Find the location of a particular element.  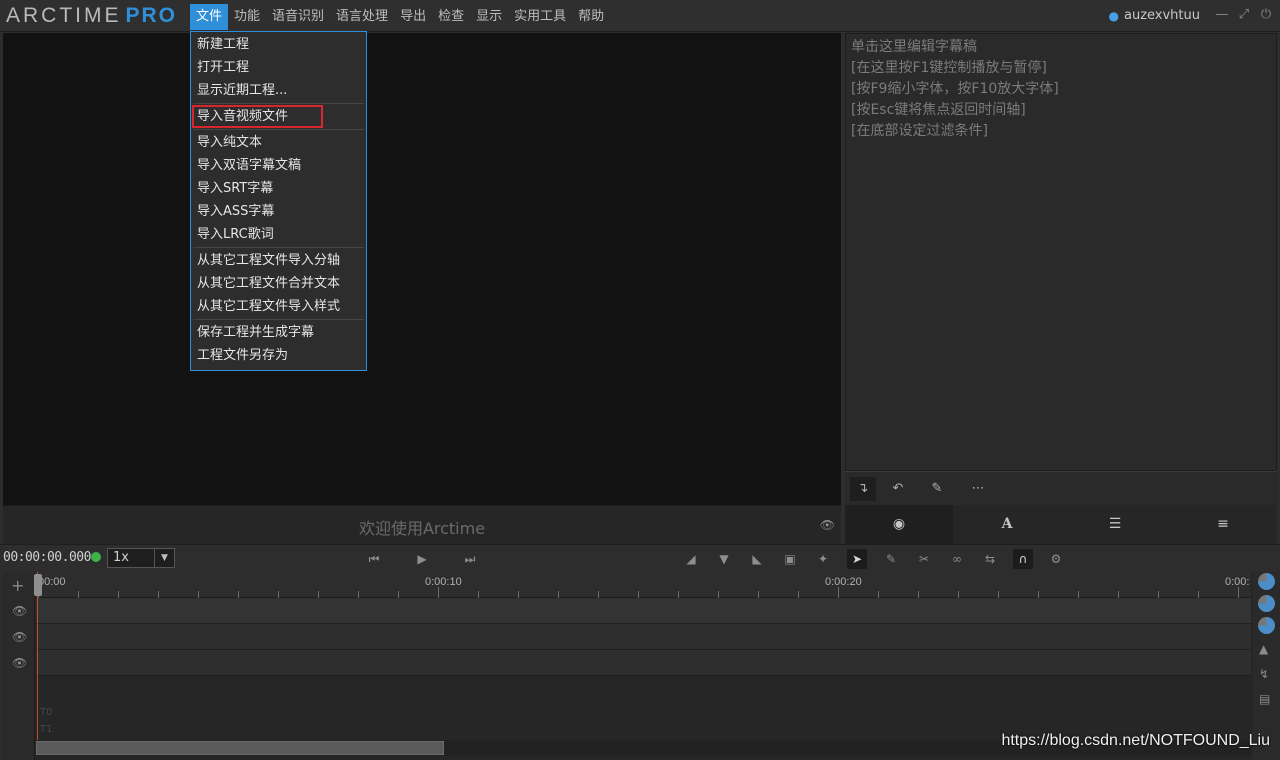

link-icon: ∞ is located at coordinates (957, 559).